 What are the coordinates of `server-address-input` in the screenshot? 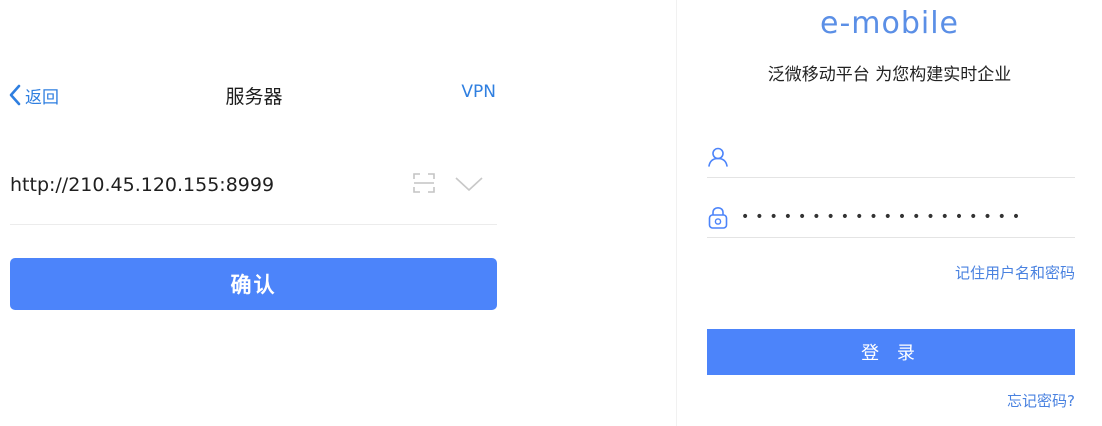 It's located at (205, 185).